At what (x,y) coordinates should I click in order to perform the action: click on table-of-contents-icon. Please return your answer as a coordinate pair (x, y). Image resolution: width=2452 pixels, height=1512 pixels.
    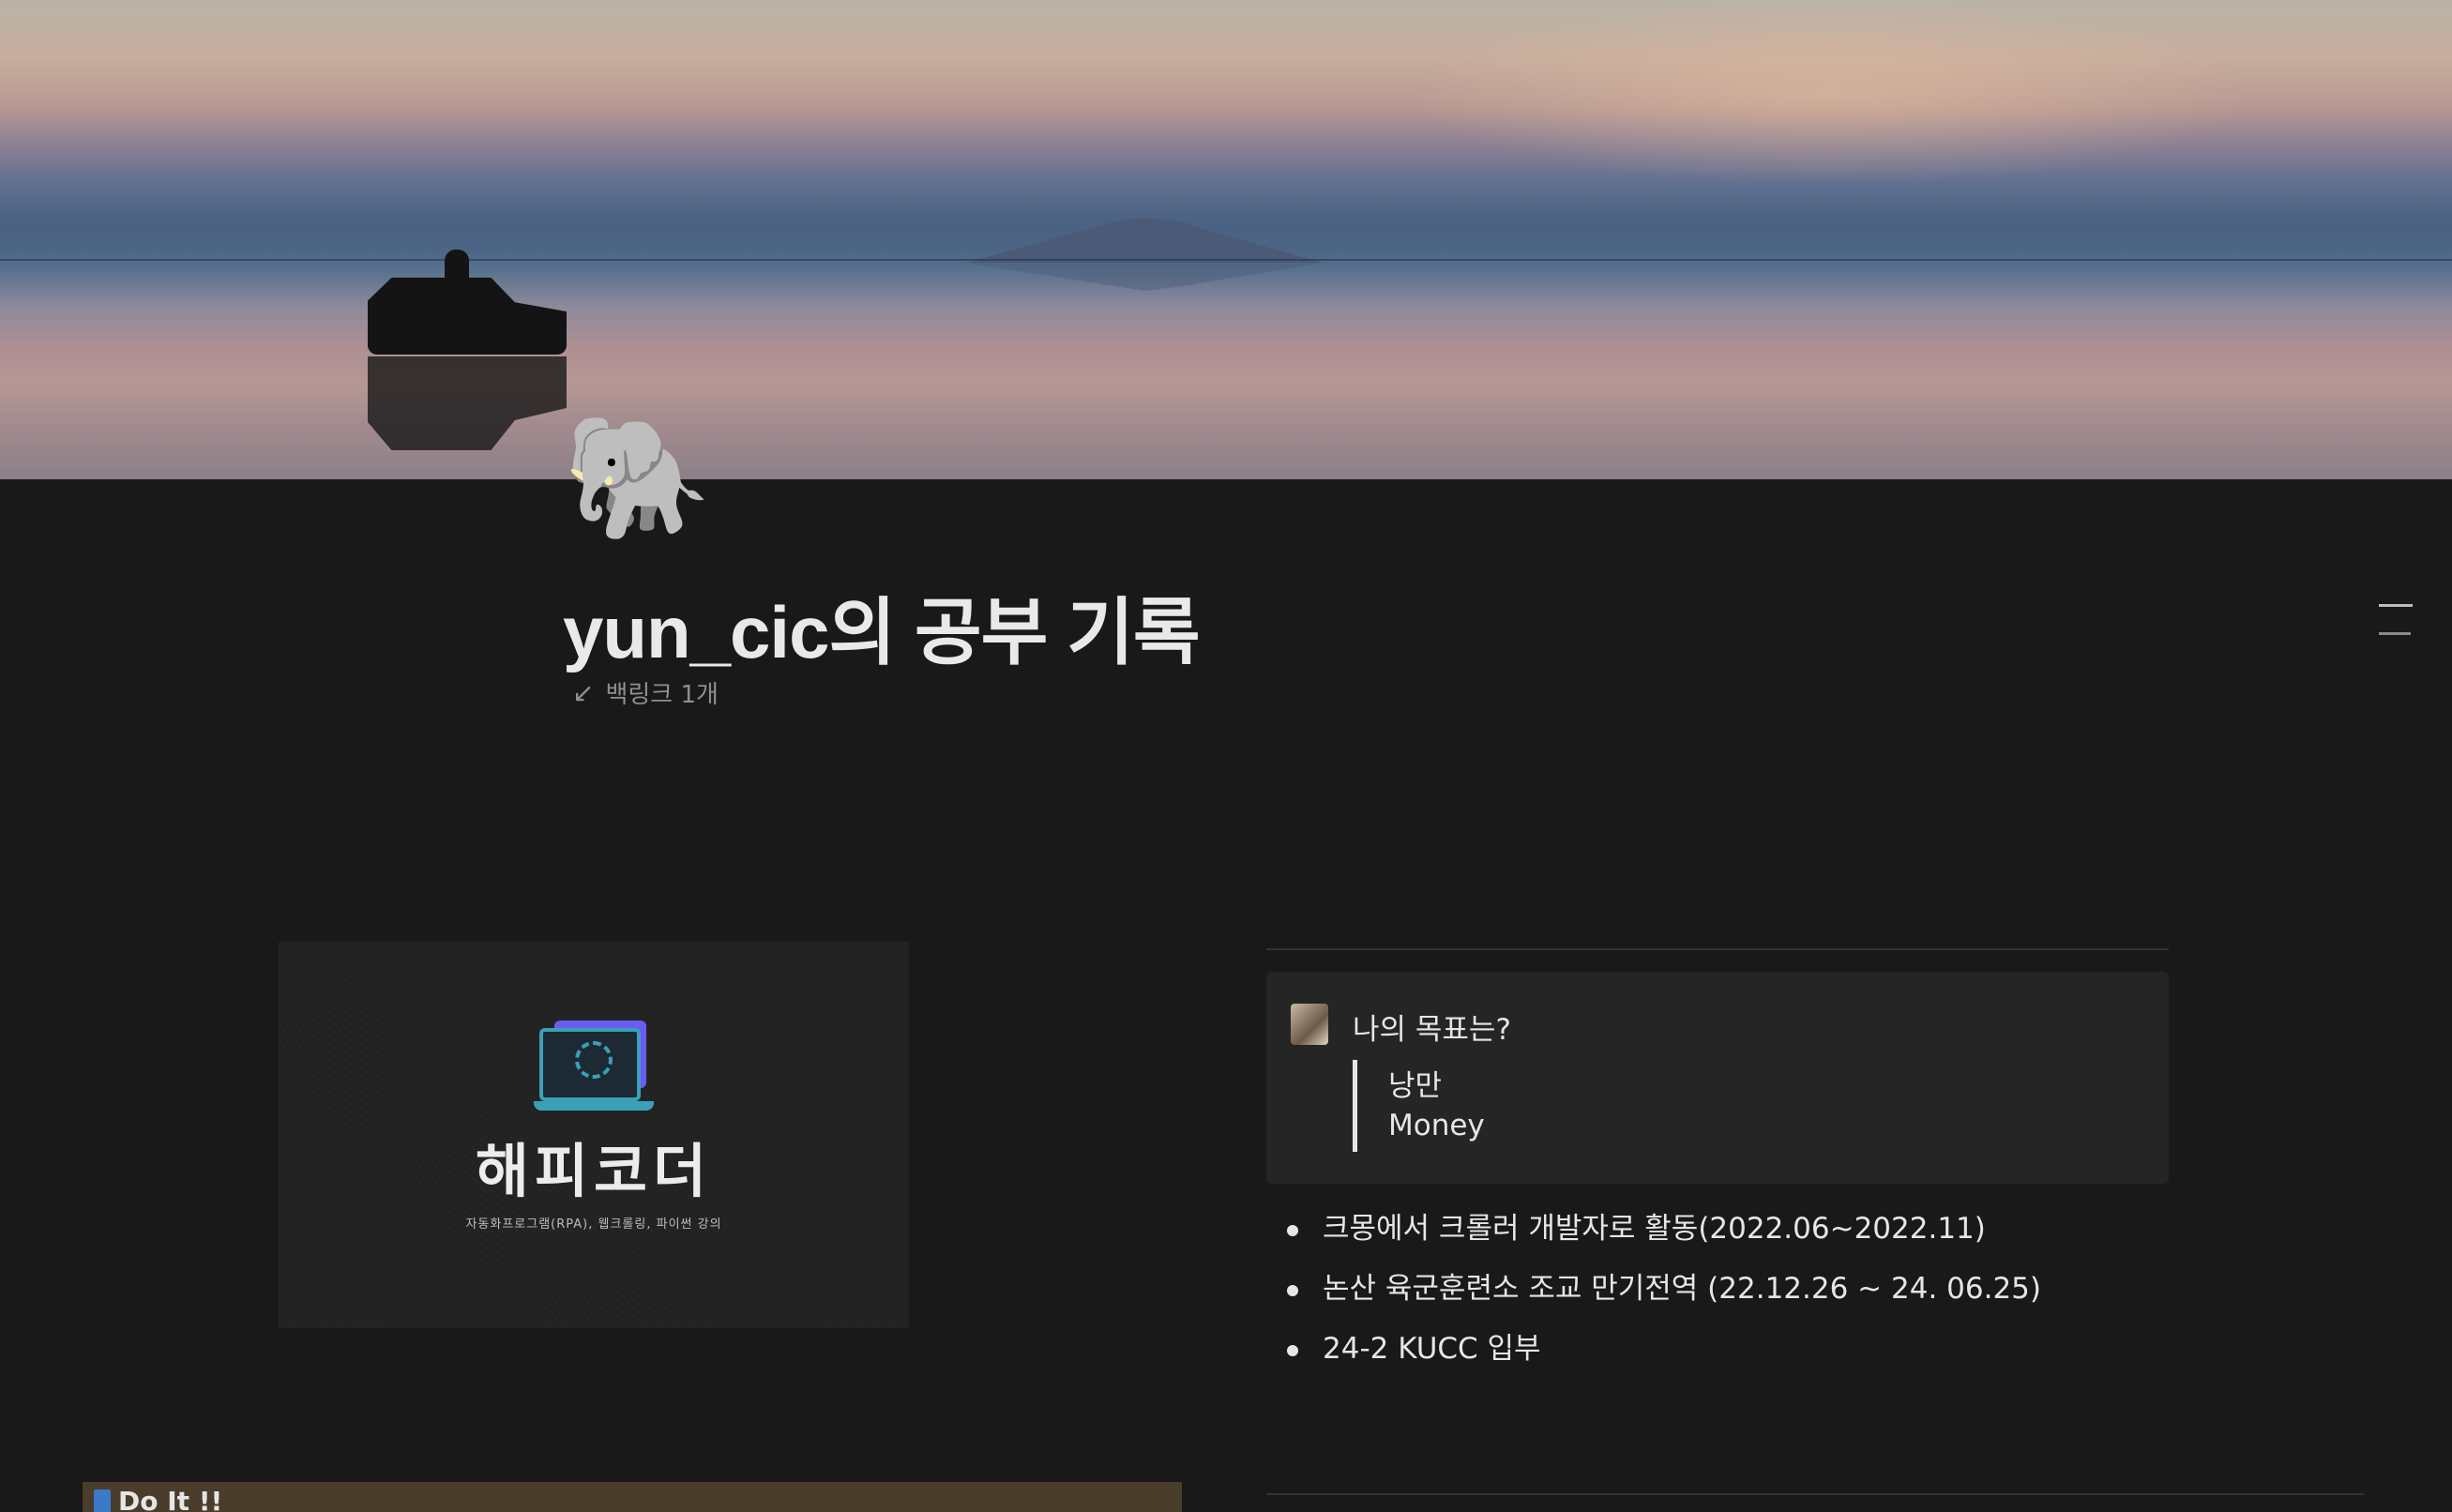
    Looking at the image, I should click on (2396, 619).